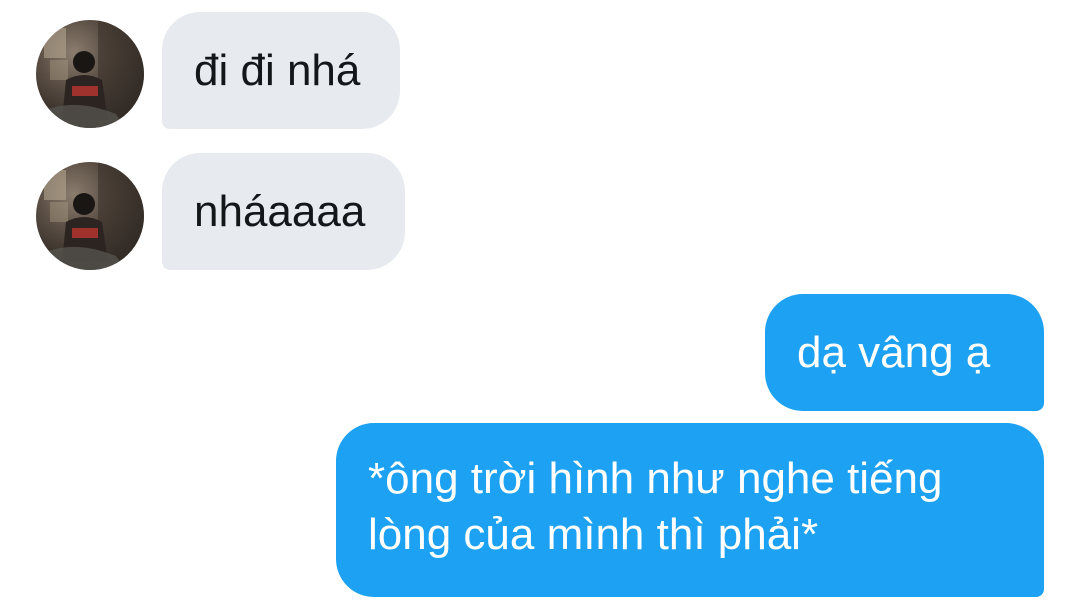 The height and width of the screenshot is (606, 1080). What do you see at coordinates (593, 534) in the screenshot?
I see `message-text-line: lòng của mình thì phải*` at bounding box center [593, 534].